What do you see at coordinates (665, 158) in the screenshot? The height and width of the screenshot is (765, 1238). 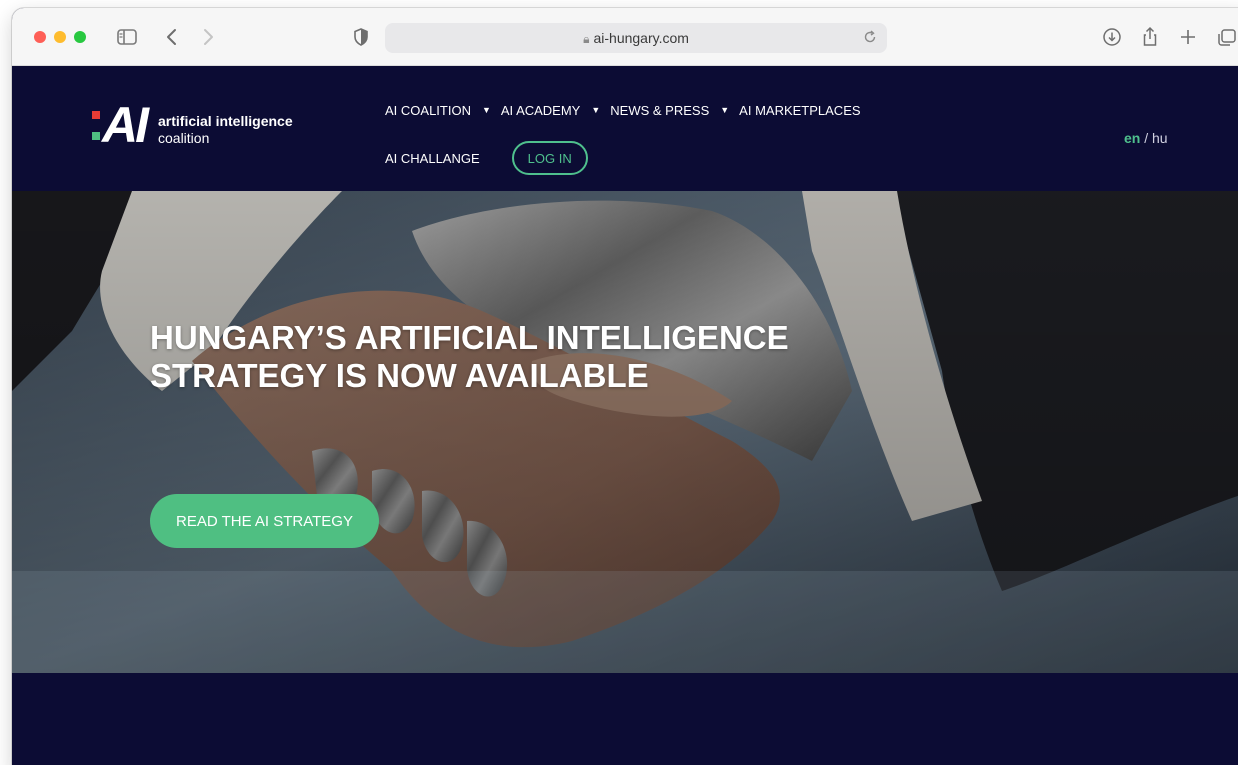 I see `nav-row-2: AI CHALLANGE LOG IN` at bounding box center [665, 158].